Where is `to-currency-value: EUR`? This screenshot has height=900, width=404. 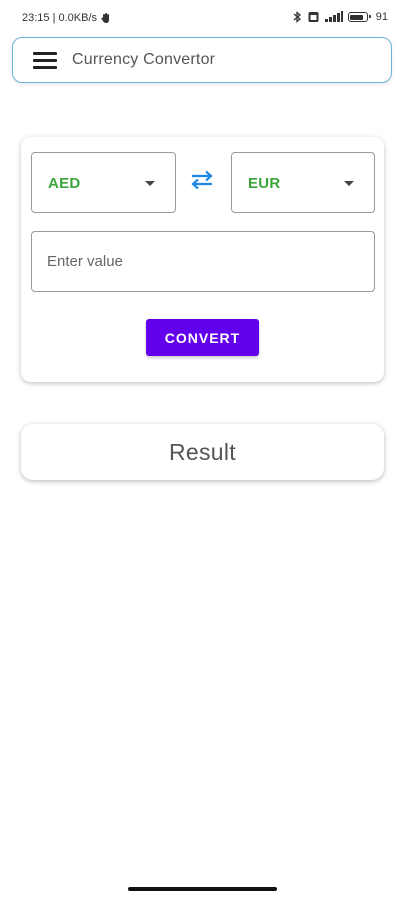
to-currency-value: EUR is located at coordinates (264, 183).